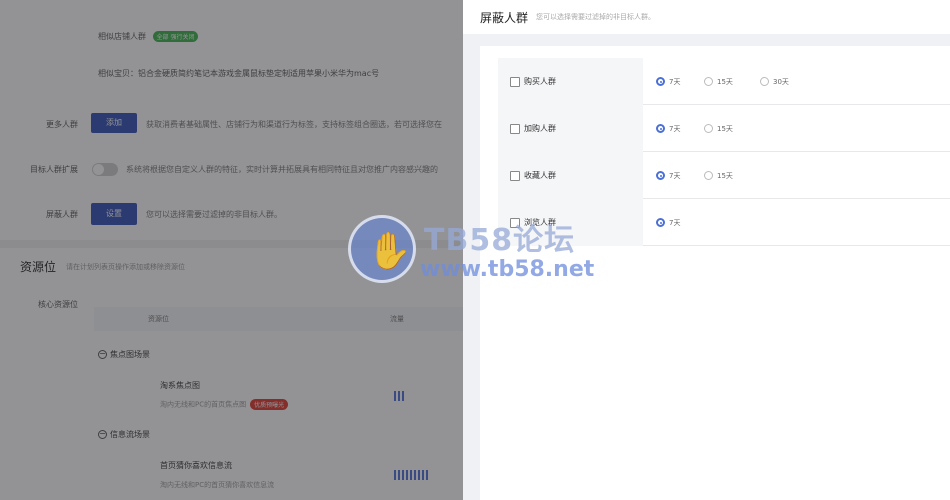 This screenshot has width=950, height=500. What do you see at coordinates (570, 175) in the screenshot?
I see `crowd-option-cell: 收藏人群` at bounding box center [570, 175].